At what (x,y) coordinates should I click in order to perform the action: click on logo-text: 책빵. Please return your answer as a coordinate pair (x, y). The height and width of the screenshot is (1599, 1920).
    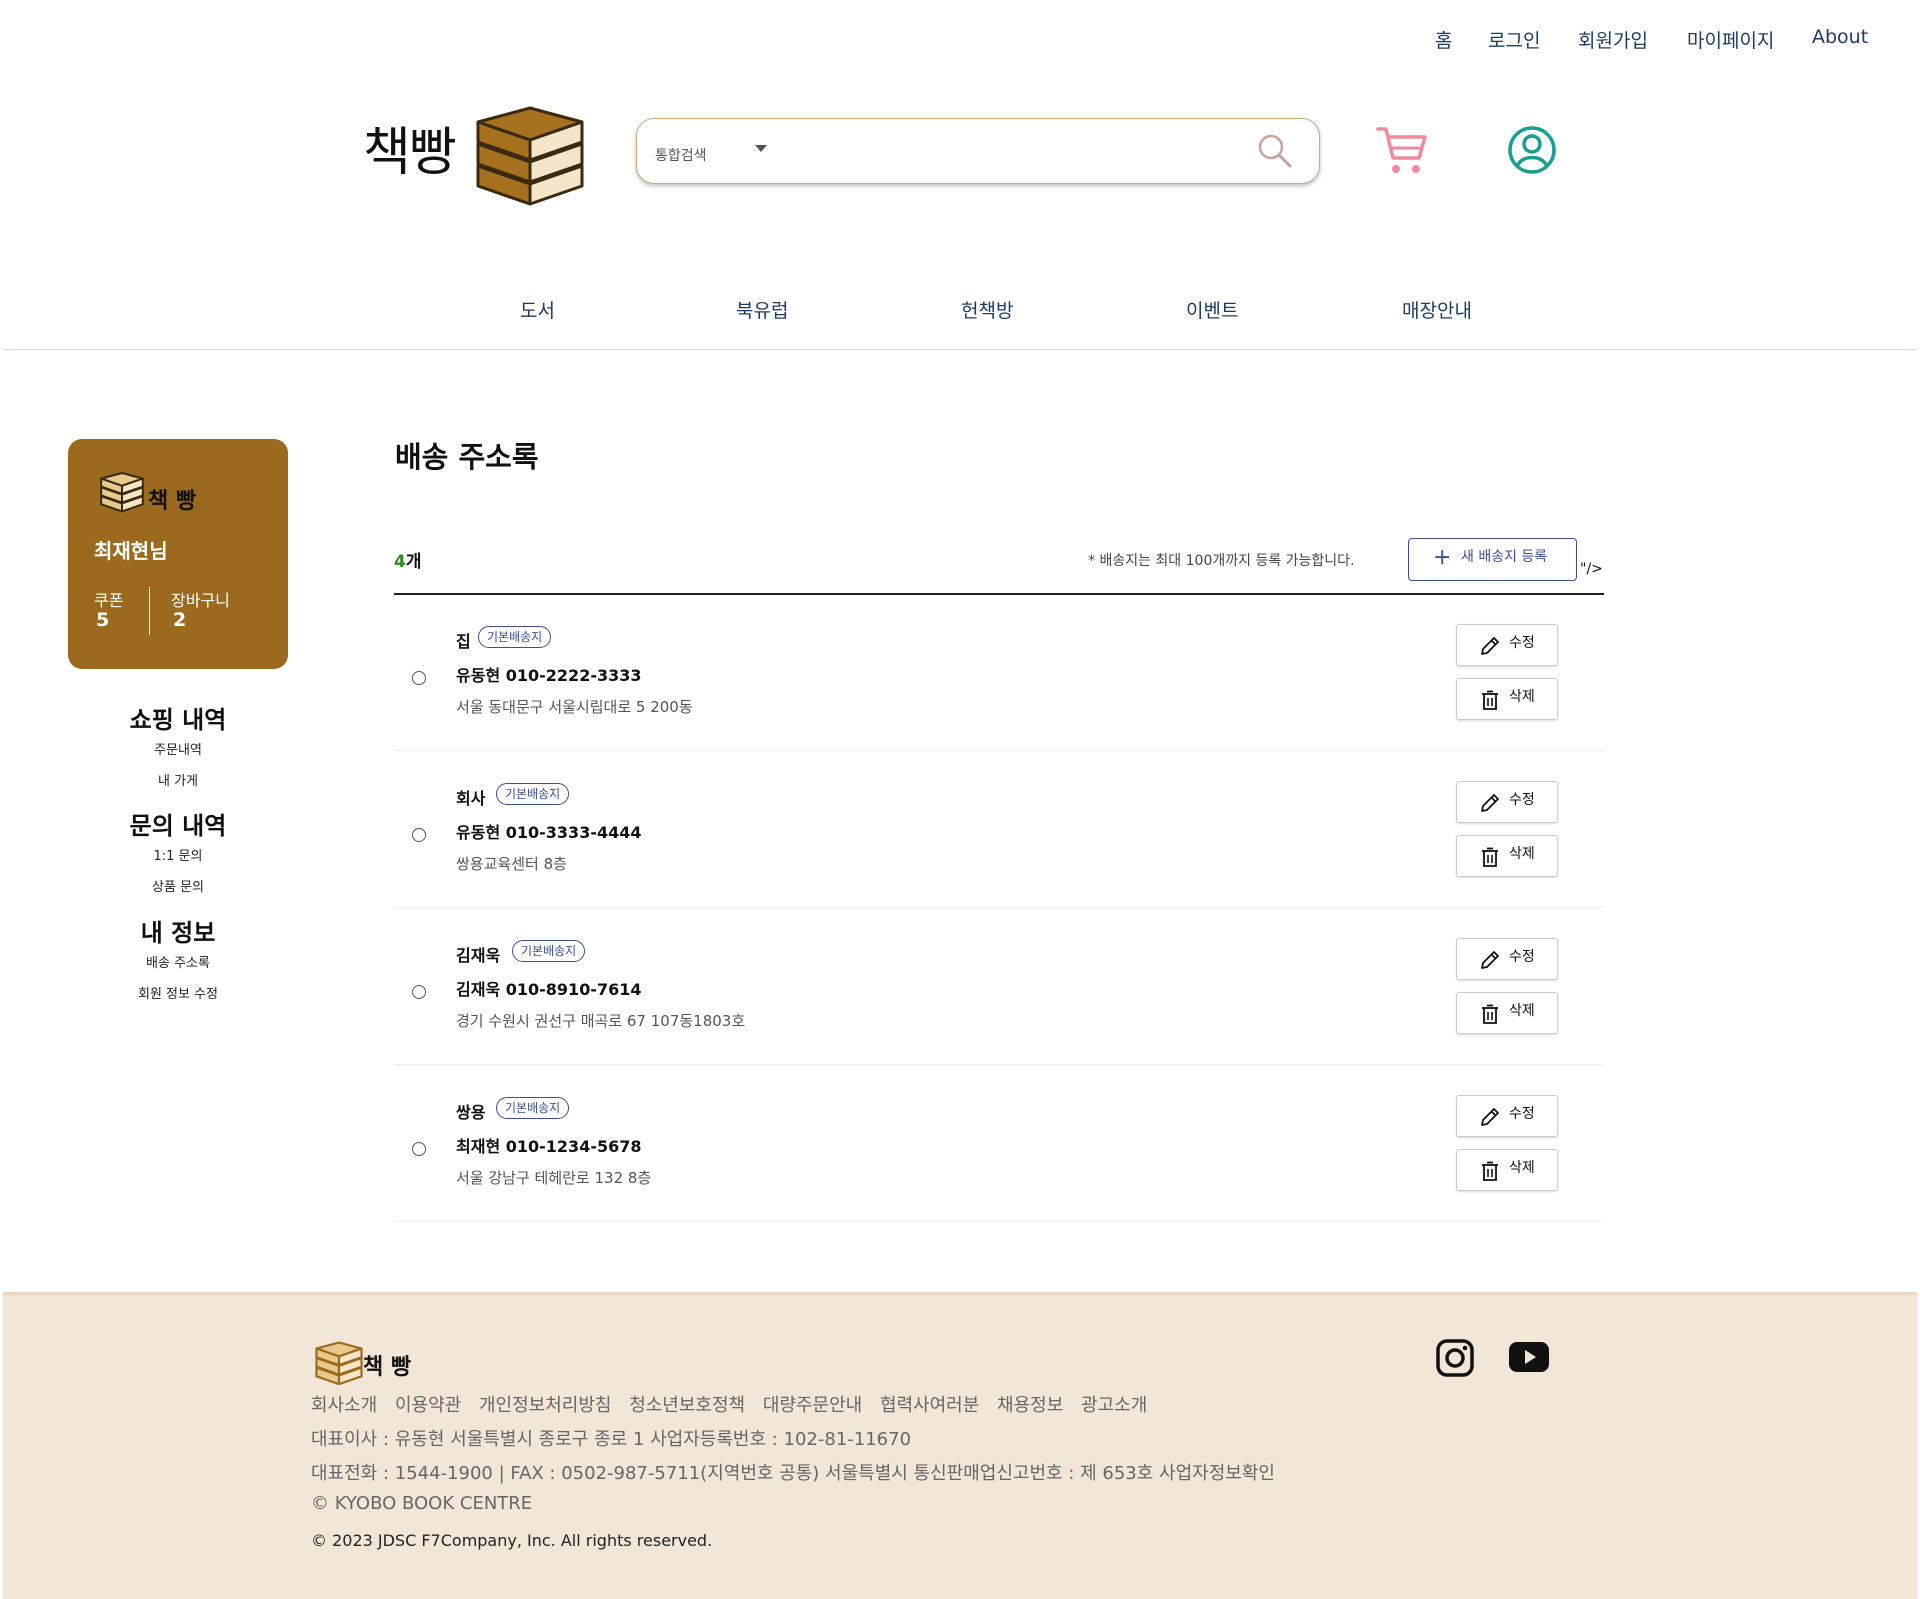
    Looking at the image, I should click on (410, 153).